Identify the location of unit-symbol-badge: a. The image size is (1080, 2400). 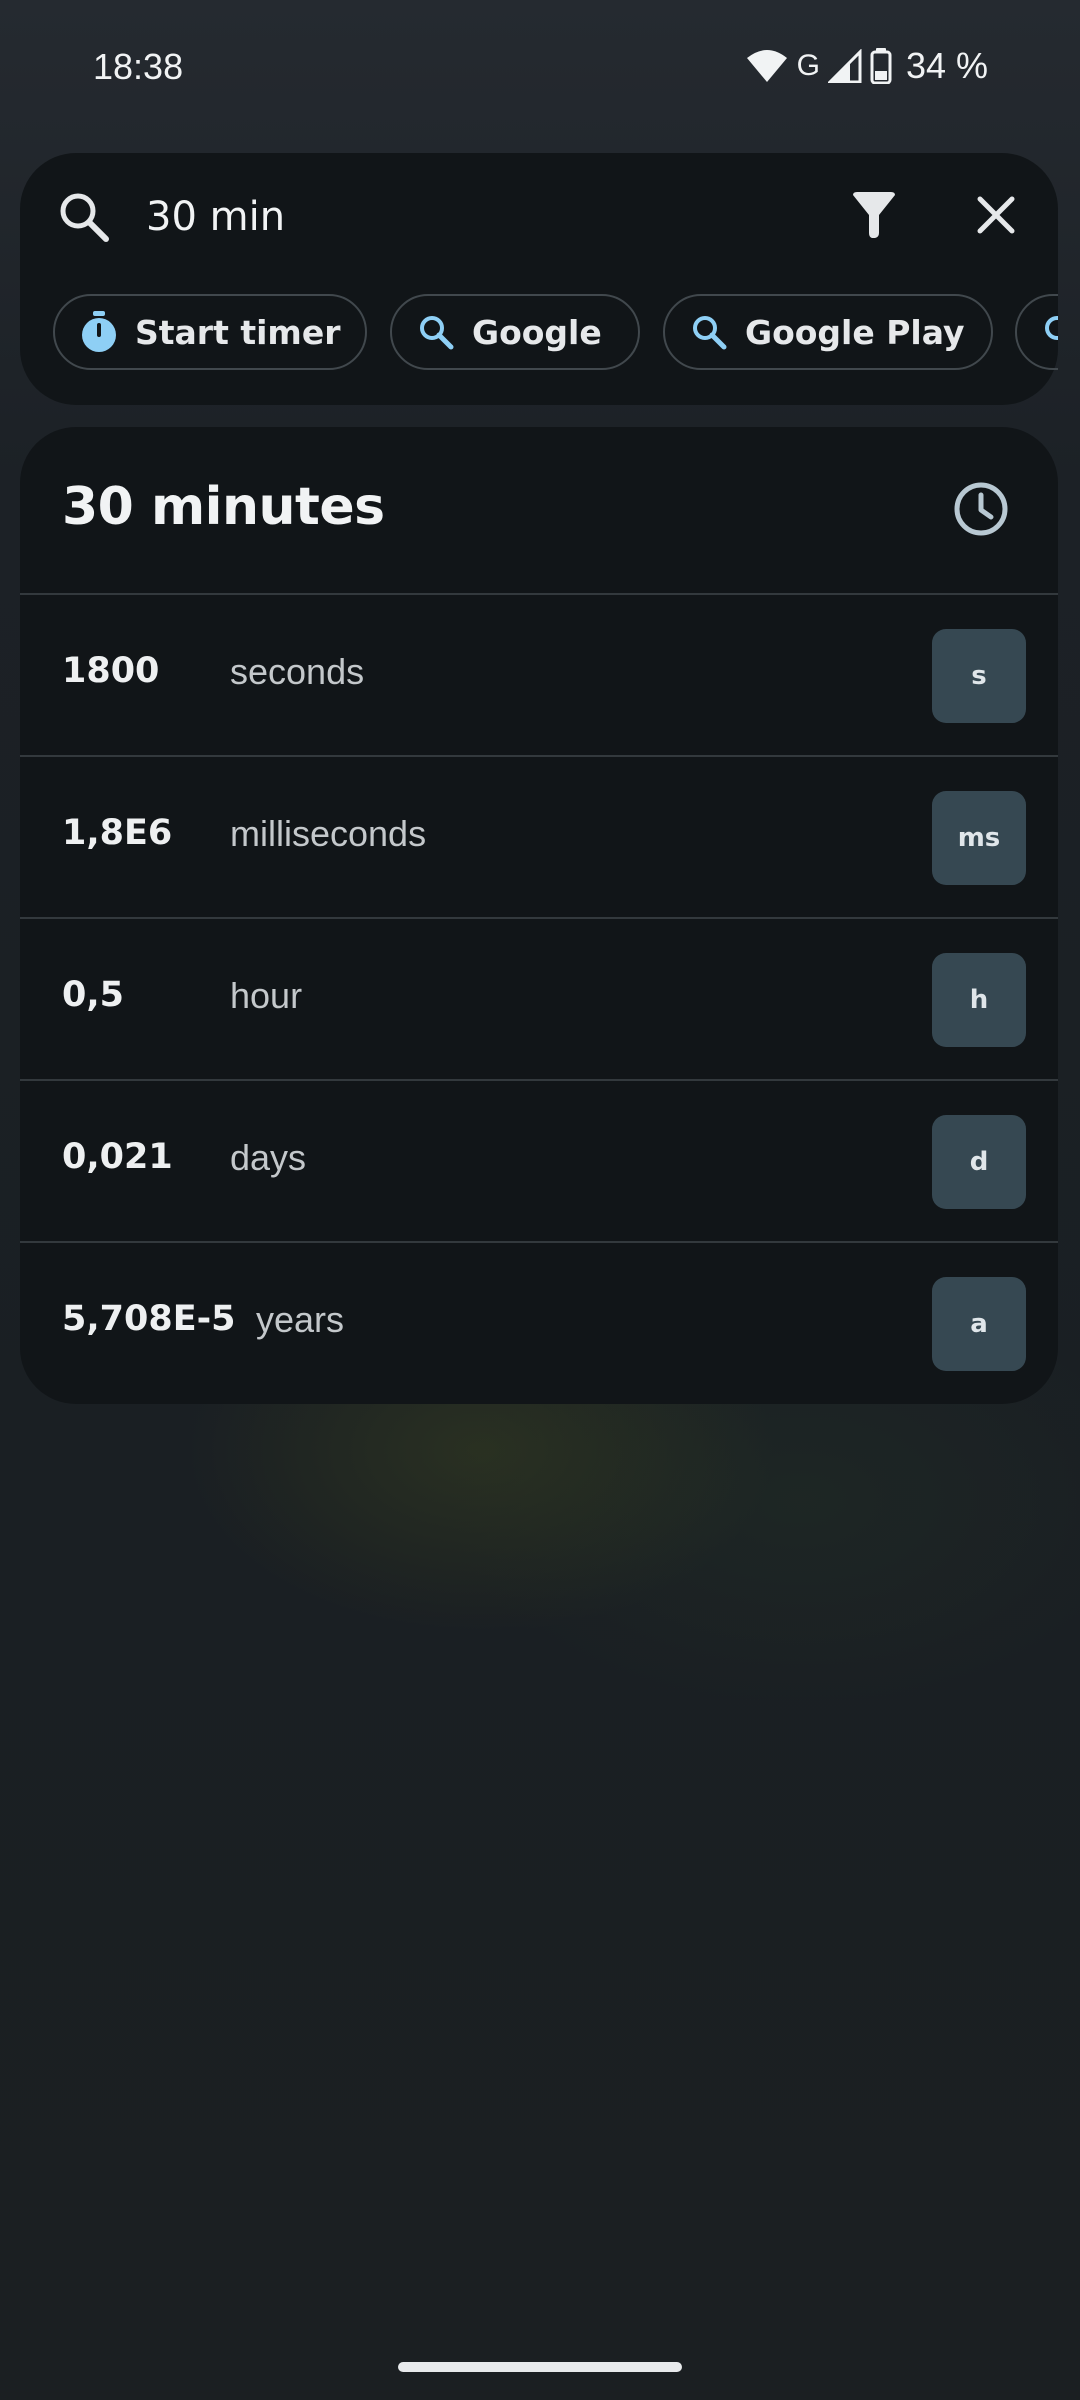
(979, 1324).